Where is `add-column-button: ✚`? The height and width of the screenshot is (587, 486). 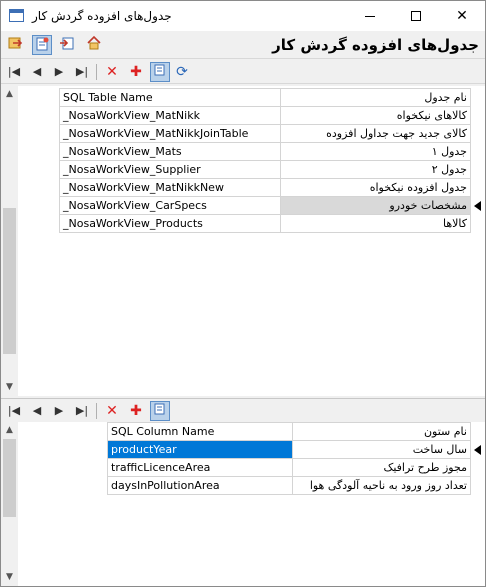
add-column-button: ✚ is located at coordinates (136, 411).